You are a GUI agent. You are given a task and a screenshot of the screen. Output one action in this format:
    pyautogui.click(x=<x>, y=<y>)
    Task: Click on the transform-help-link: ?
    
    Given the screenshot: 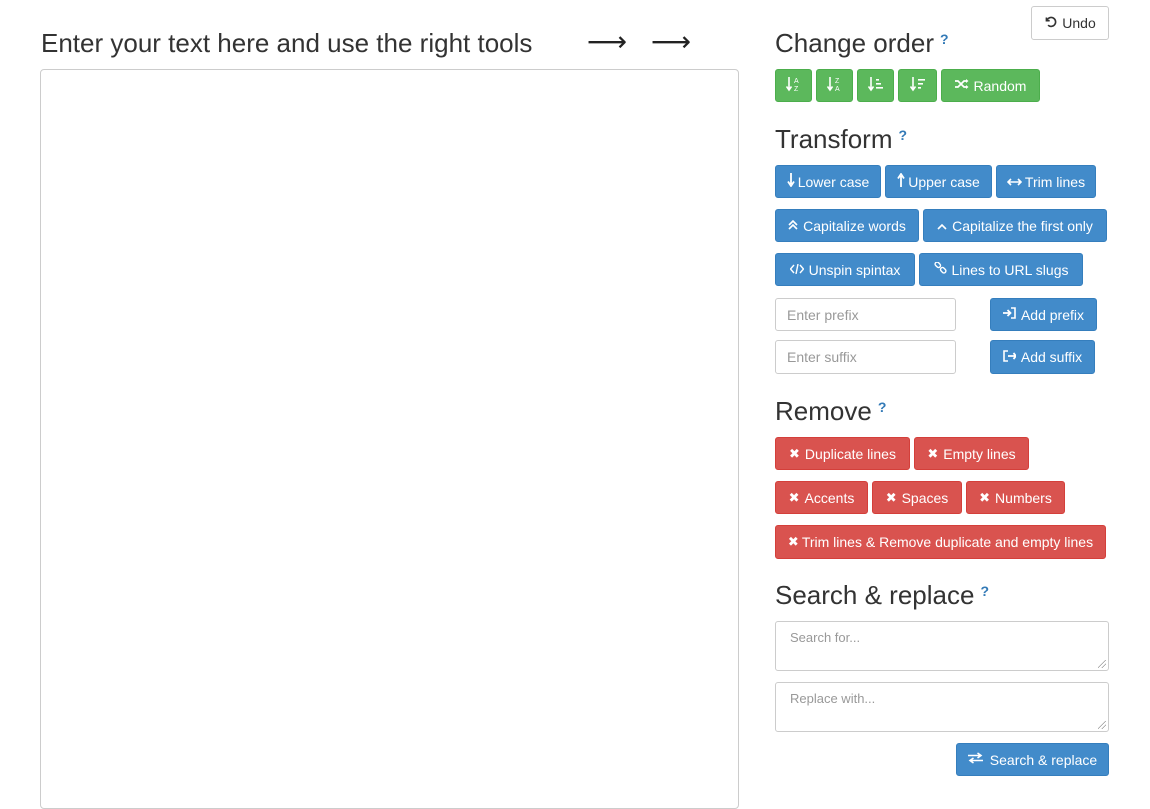 What is the action you would take?
    pyautogui.click(x=903, y=135)
    